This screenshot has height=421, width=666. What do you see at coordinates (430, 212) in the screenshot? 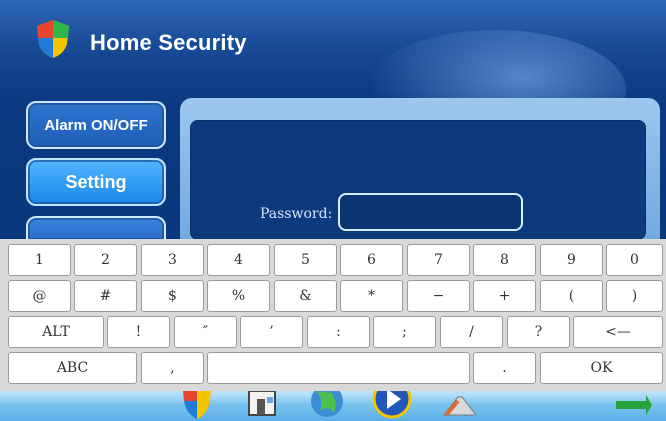
I see `password-input` at bounding box center [430, 212].